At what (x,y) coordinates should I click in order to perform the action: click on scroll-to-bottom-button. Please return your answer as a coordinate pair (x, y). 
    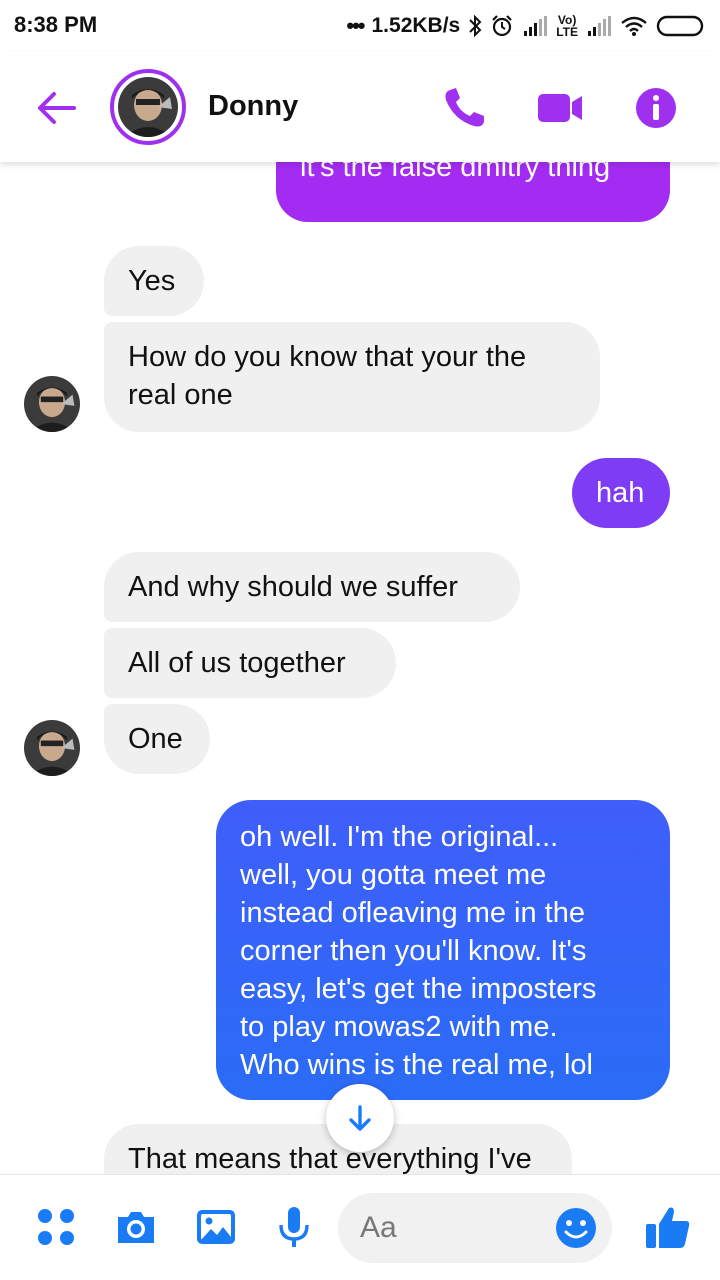
    Looking at the image, I should click on (360, 1118).